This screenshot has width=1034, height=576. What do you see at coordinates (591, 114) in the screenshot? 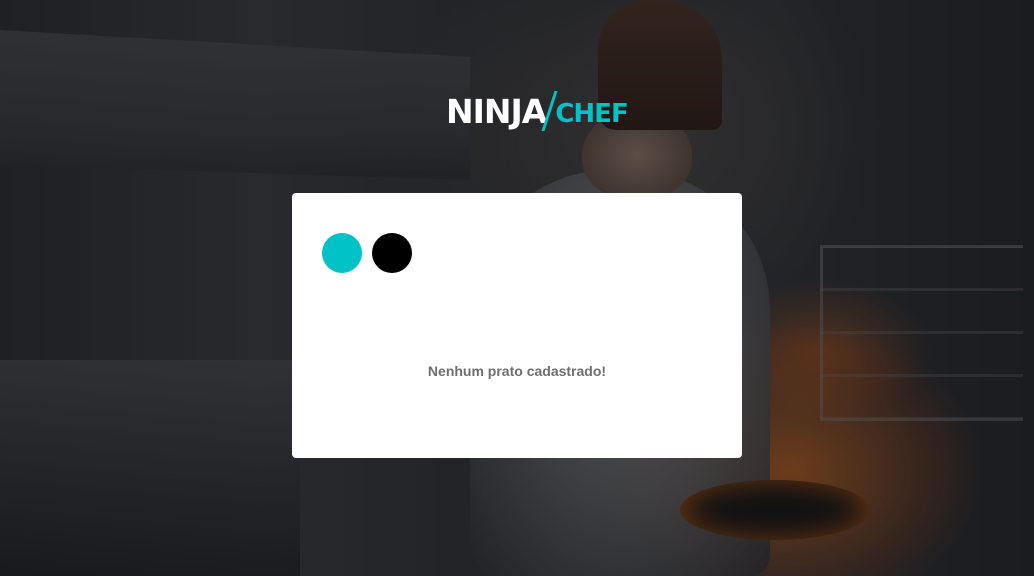
I see `logo-chef-text: CHEF` at bounding box center [591, 114].